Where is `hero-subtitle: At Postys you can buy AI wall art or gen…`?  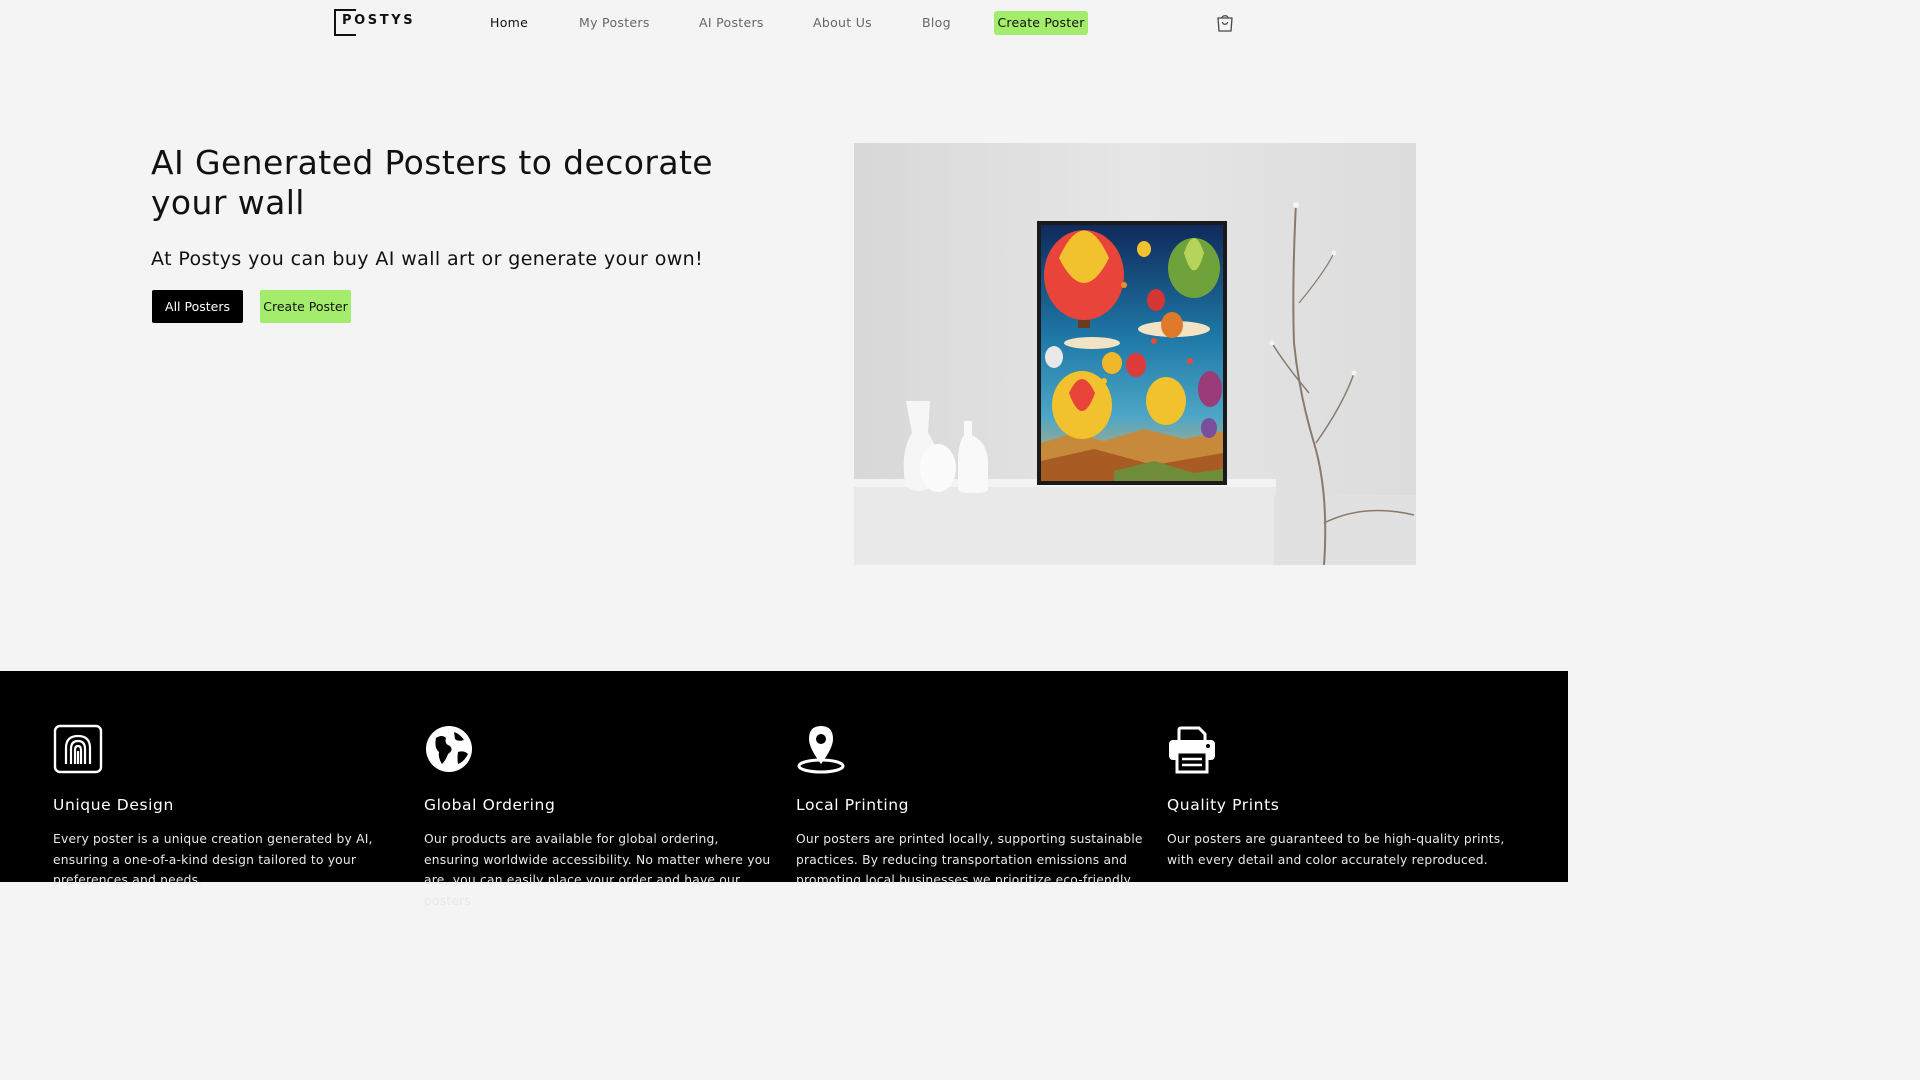 hero-subtitle: At Postys you can buy AI wall art or gen… is located at coordinates (427, 259).